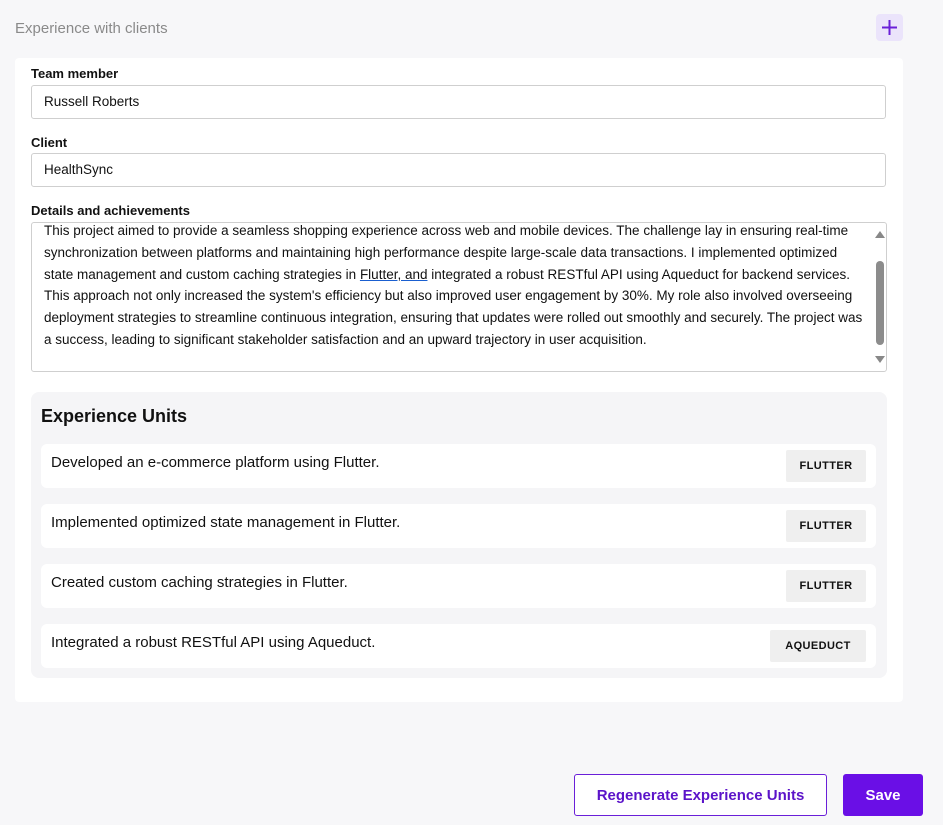 Image resolution: width=943 pixels, height=825 pixels. I want to click on details-scrollbar, so click(879, 297).